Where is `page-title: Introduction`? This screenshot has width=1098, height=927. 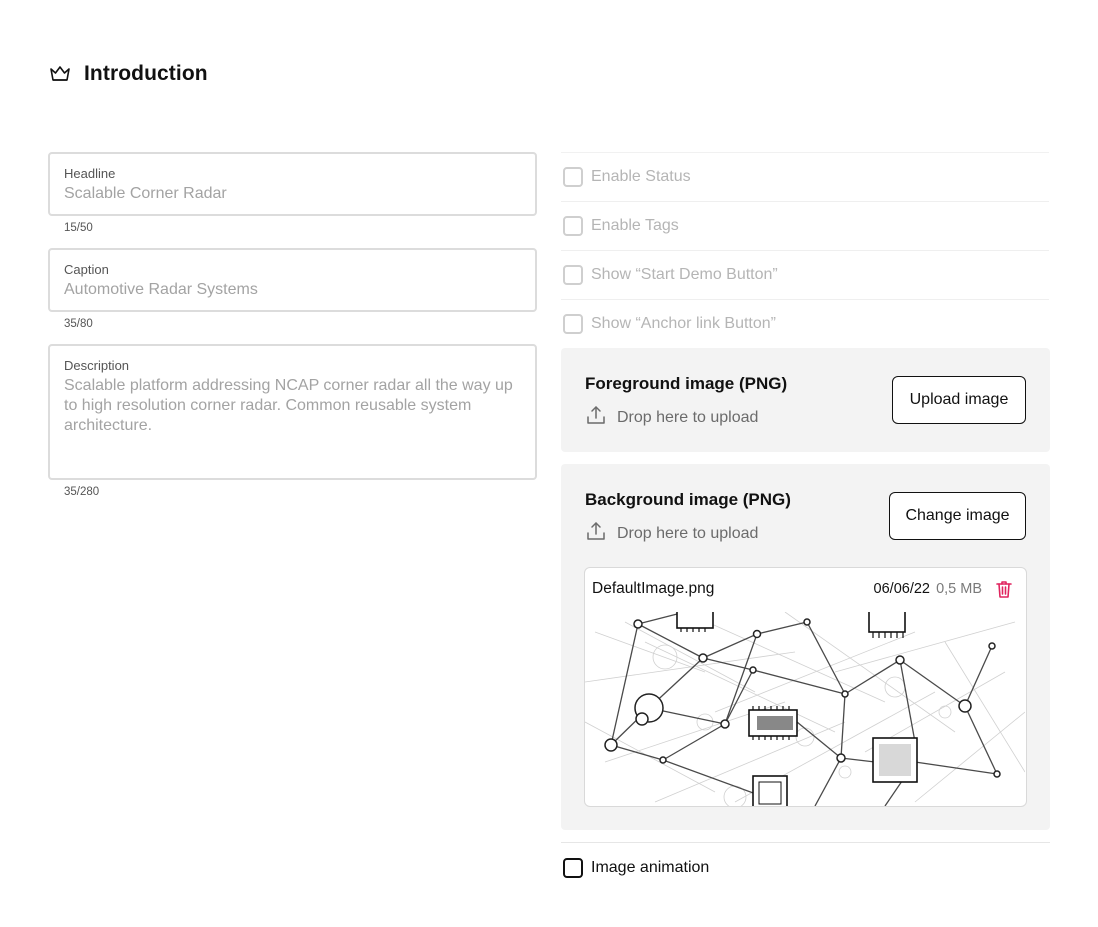
page-title: Introduction is located at coordinates (146, 73).